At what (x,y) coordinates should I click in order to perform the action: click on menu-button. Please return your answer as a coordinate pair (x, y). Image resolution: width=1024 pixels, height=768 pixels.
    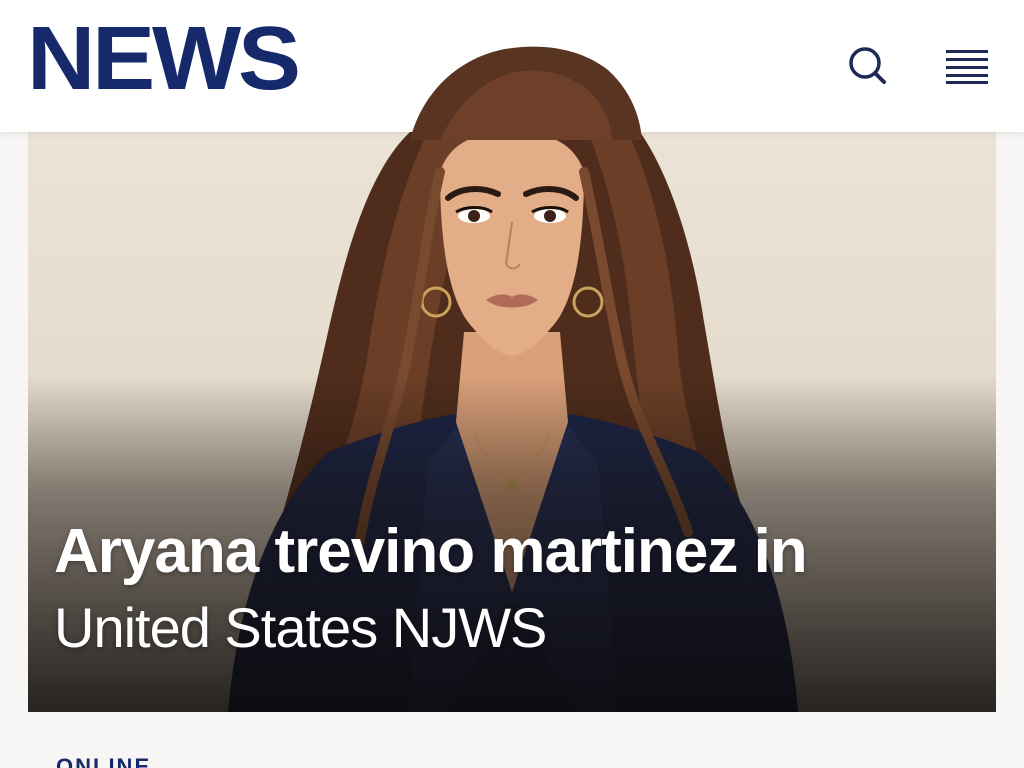
    Looking at the image, I should click on (967, 66).